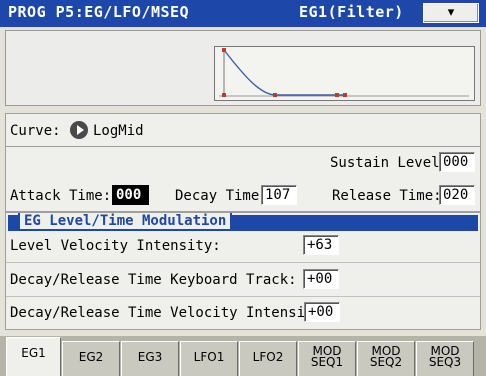 This screenshot has height=376, width=486. I want to click on decay-time-field: 107, so click(279, 195).